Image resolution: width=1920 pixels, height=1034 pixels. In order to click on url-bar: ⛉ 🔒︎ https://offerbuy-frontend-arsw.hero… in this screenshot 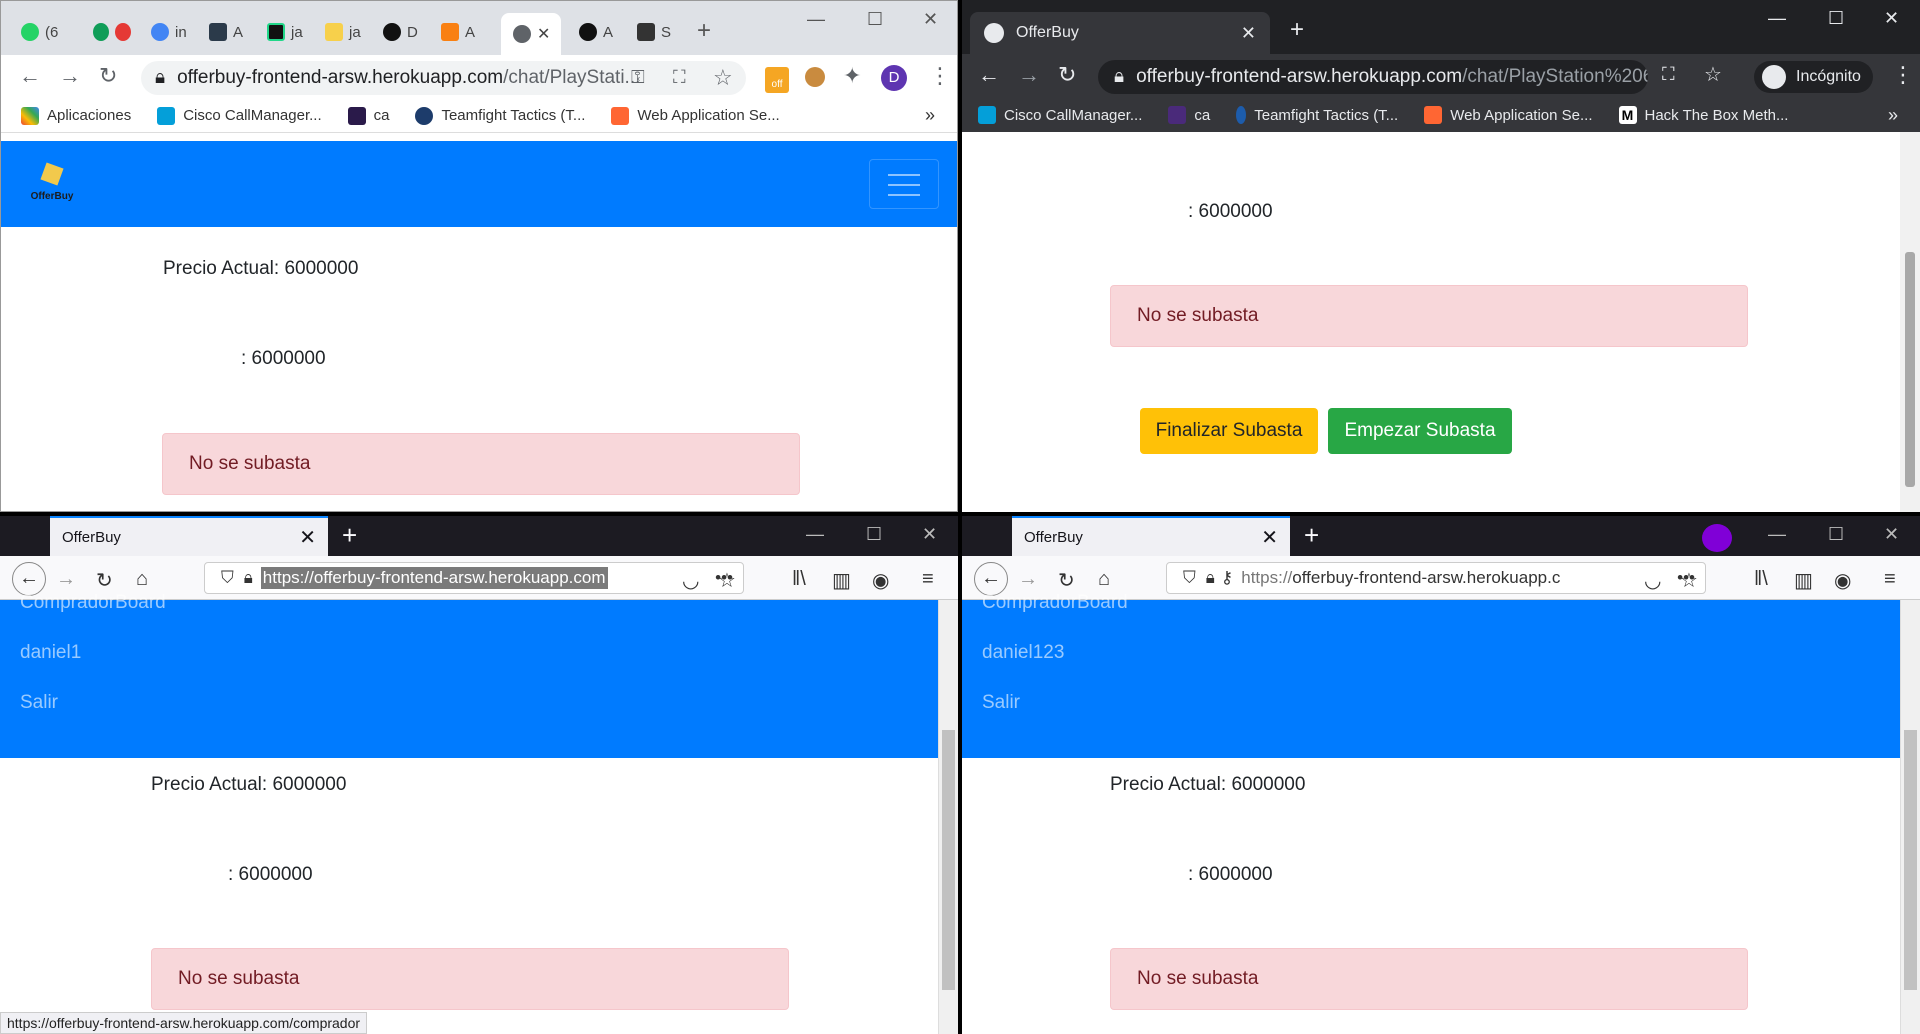, I will do `click(474, 578)`.